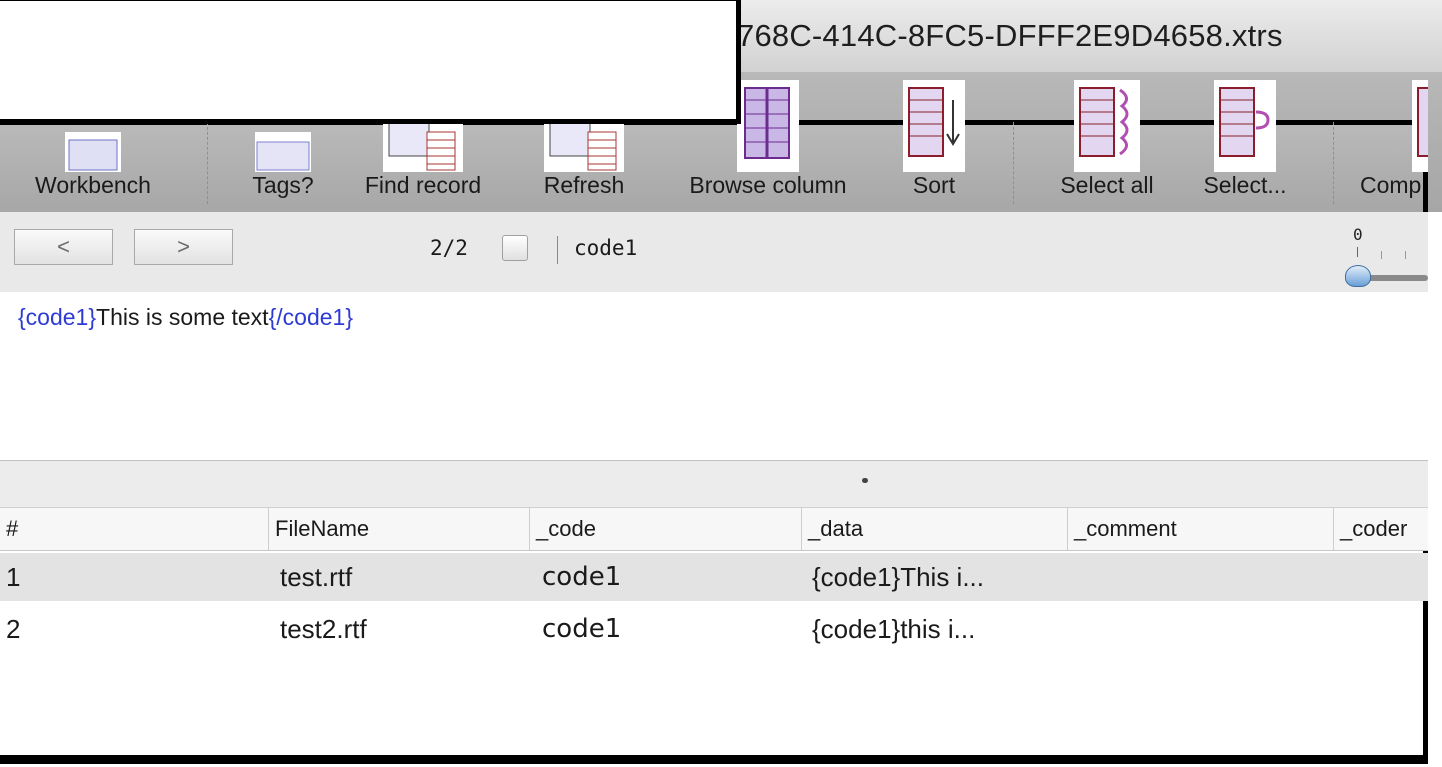 This screenshot has height=767, width=1442. Describe the element at coordinates (1380, 529) in the screenshot. I see `column-header-coder: _coder` at that location.